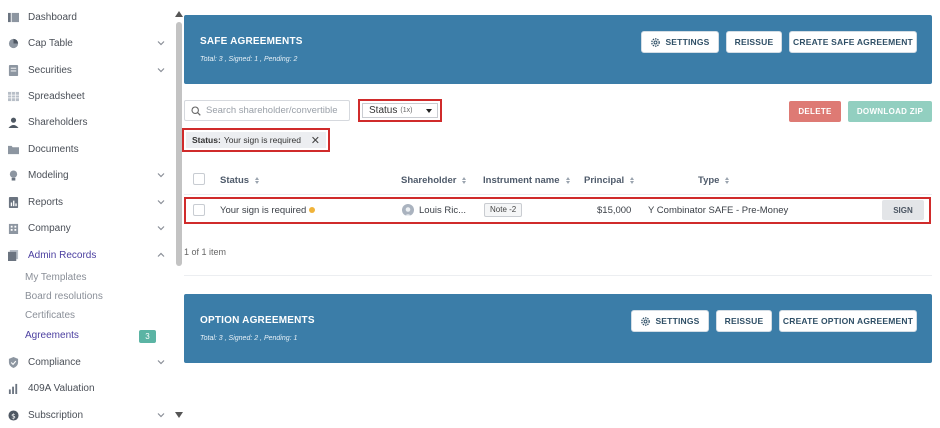 The height and width of the screenshot is (428, 940). Describe the element at coordinates (179, 415) in the screenshot. I see `scroll-down-arrow-icon` at that location.